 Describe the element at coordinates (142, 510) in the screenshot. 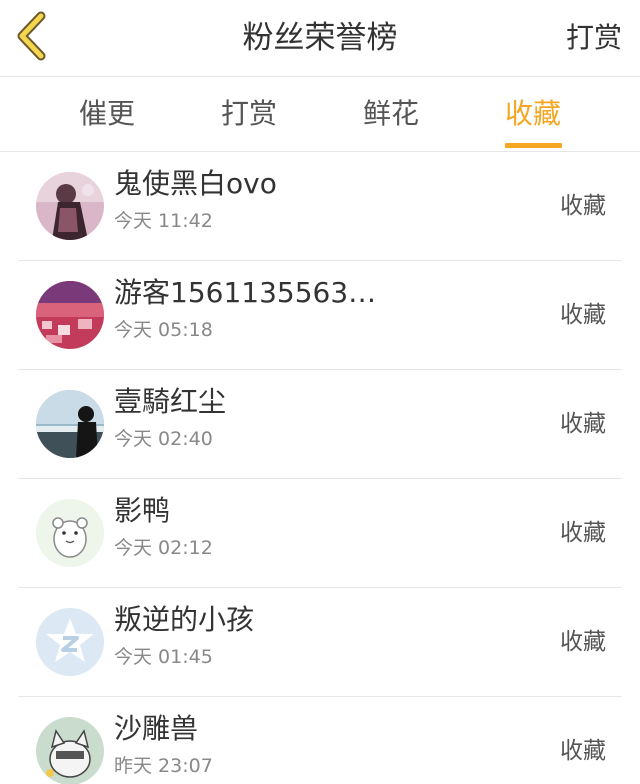

I see `user-name: 影鸭` at that location.